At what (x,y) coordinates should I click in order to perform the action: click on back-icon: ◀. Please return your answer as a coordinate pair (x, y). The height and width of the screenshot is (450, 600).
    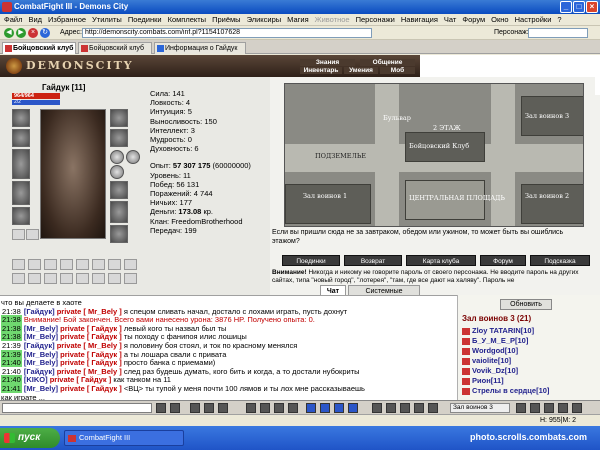
    Looking at the image, I should click on (9, 33).